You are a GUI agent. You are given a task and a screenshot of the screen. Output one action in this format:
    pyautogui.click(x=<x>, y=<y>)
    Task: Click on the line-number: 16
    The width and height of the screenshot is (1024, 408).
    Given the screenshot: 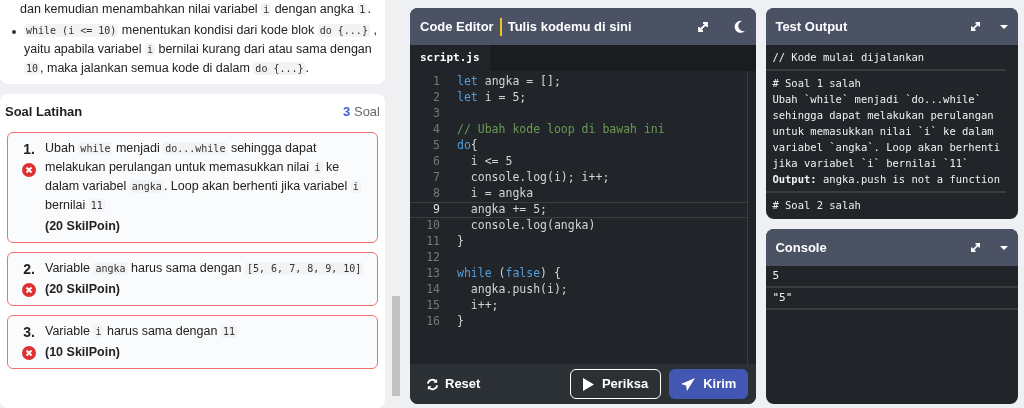 What is the action you would take?
    pyautogui.click(x=433, y=322)
    